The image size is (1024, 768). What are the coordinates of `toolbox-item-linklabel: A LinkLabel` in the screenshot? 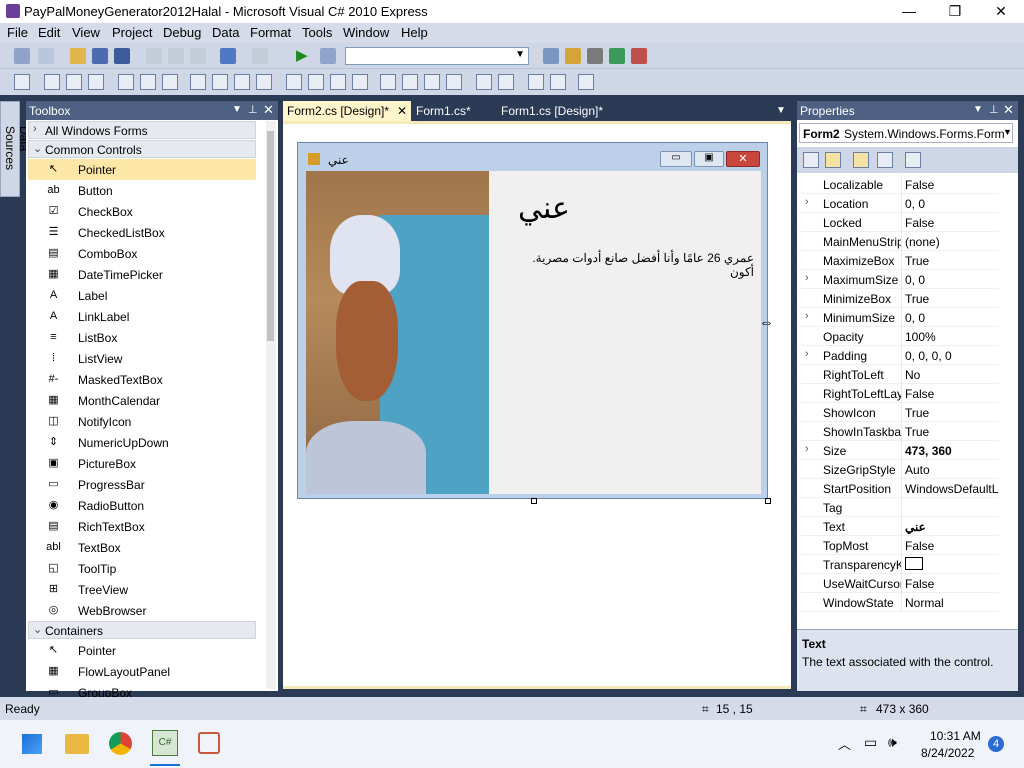 It's located at (142, 316).